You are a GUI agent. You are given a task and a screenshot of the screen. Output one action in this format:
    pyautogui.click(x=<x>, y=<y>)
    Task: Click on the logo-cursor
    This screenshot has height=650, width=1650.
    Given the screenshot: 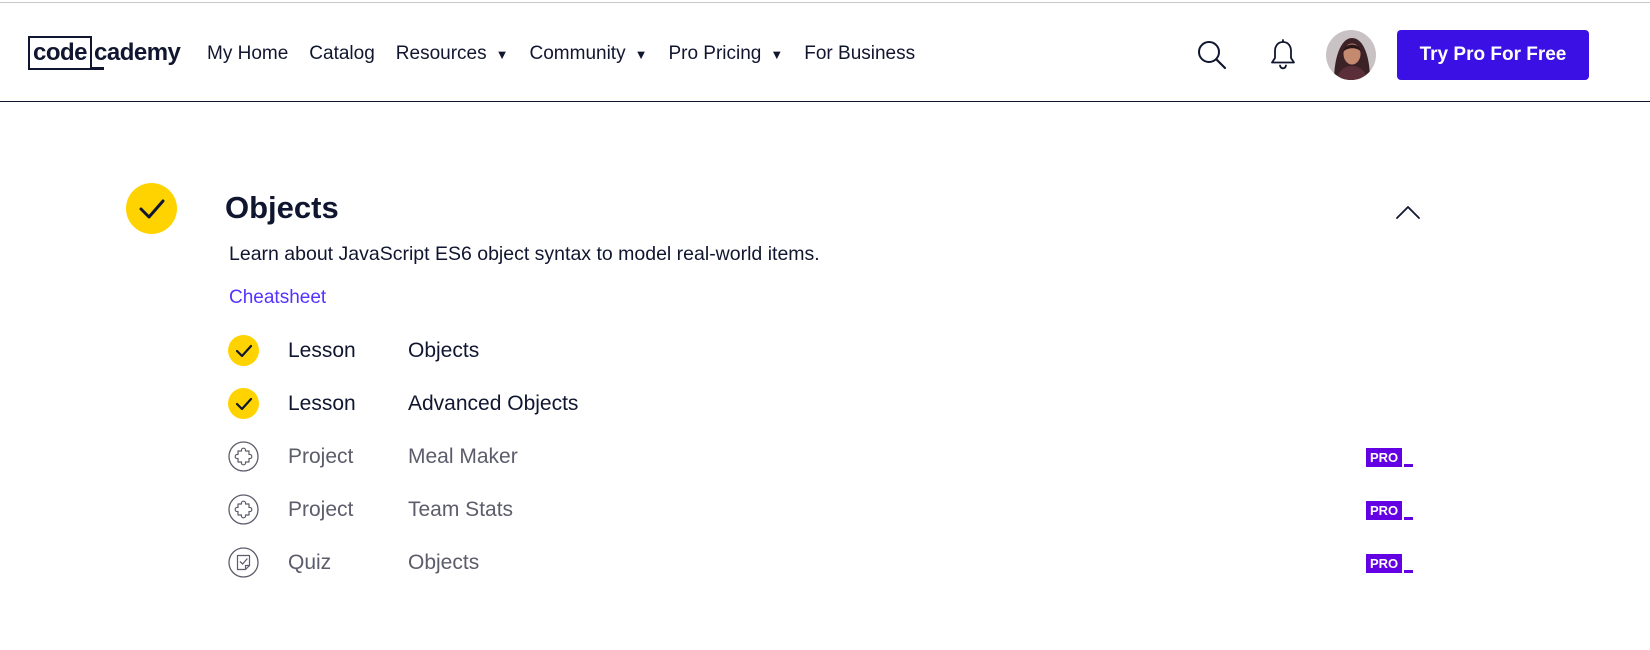 What is the action you would take?
    pyautogui.click(x=98, y=68)
    